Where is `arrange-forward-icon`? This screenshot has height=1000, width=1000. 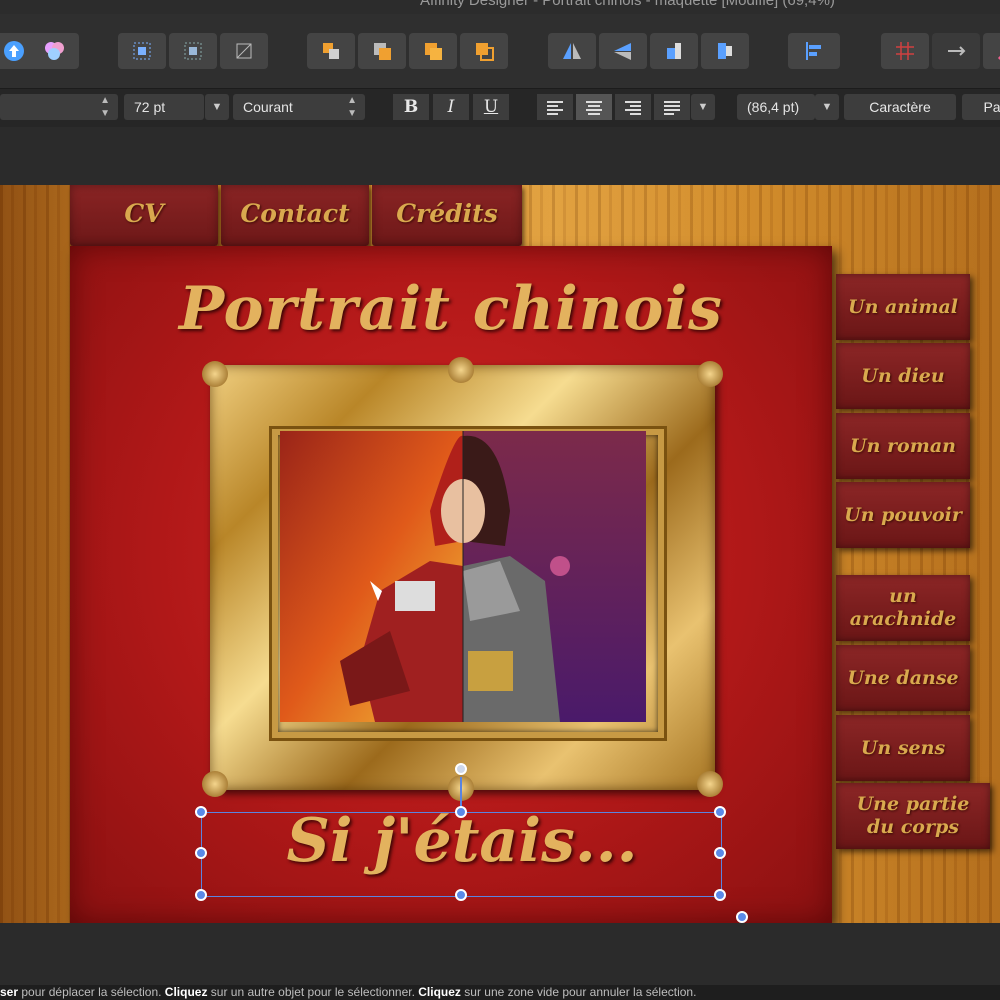 arrange-forward-icon is located at coordinates (433, 51).